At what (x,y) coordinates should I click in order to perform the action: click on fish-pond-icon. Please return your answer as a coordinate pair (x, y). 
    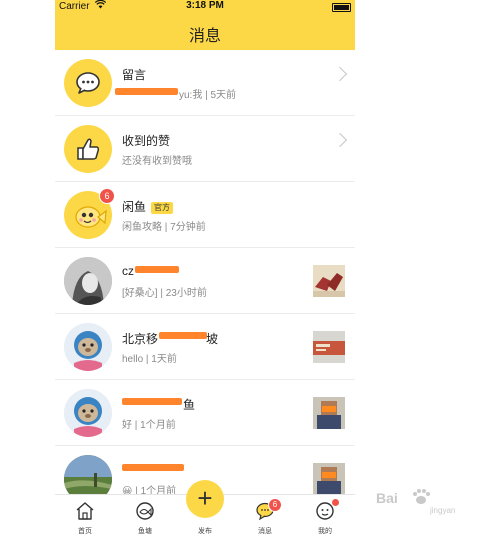
    Looking at the image, I should click on (145, 511).